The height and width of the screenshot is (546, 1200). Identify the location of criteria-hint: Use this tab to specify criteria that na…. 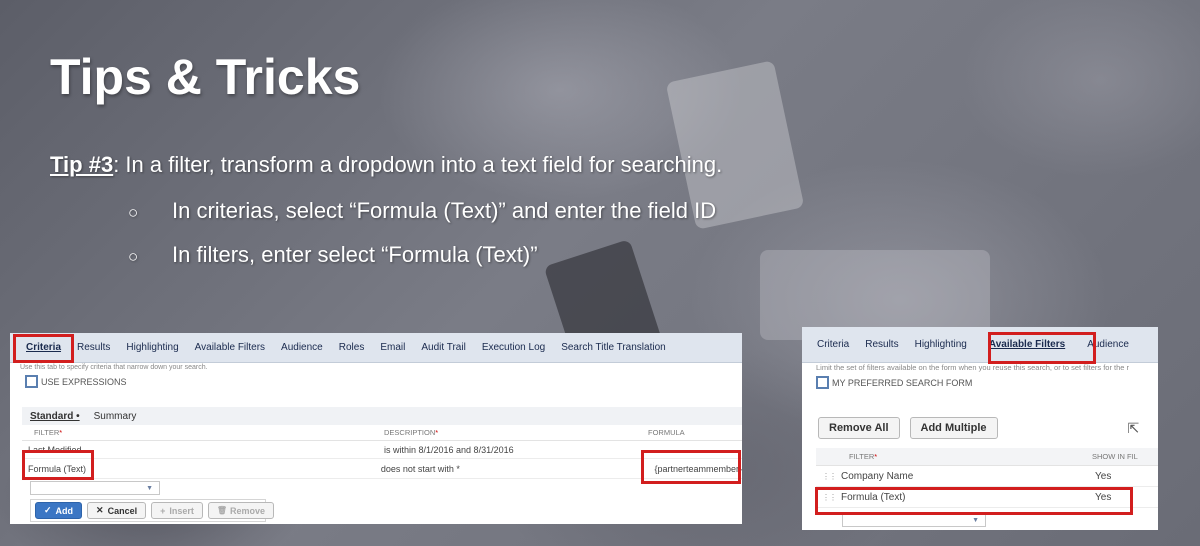
(114, 367).